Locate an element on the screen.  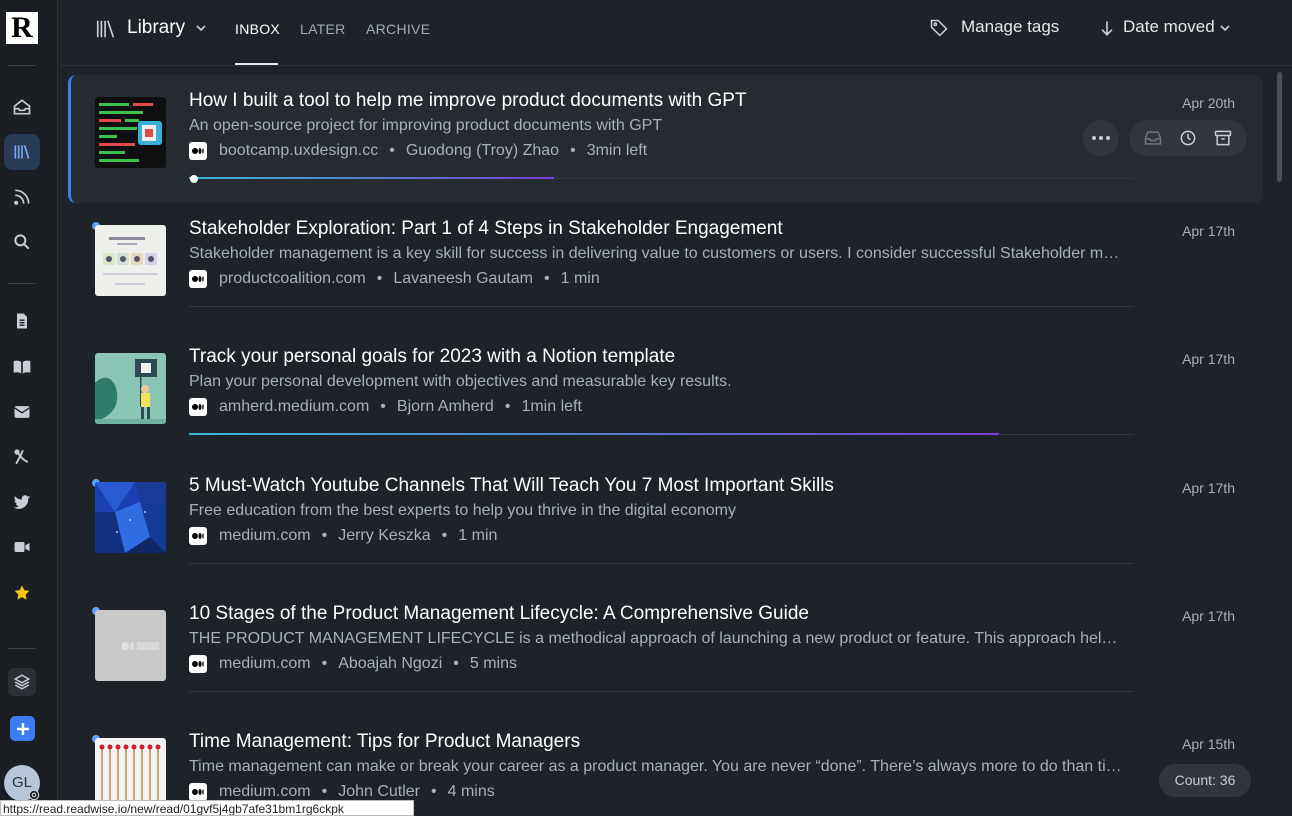
layers-icon is located at coordinates (22, 682).